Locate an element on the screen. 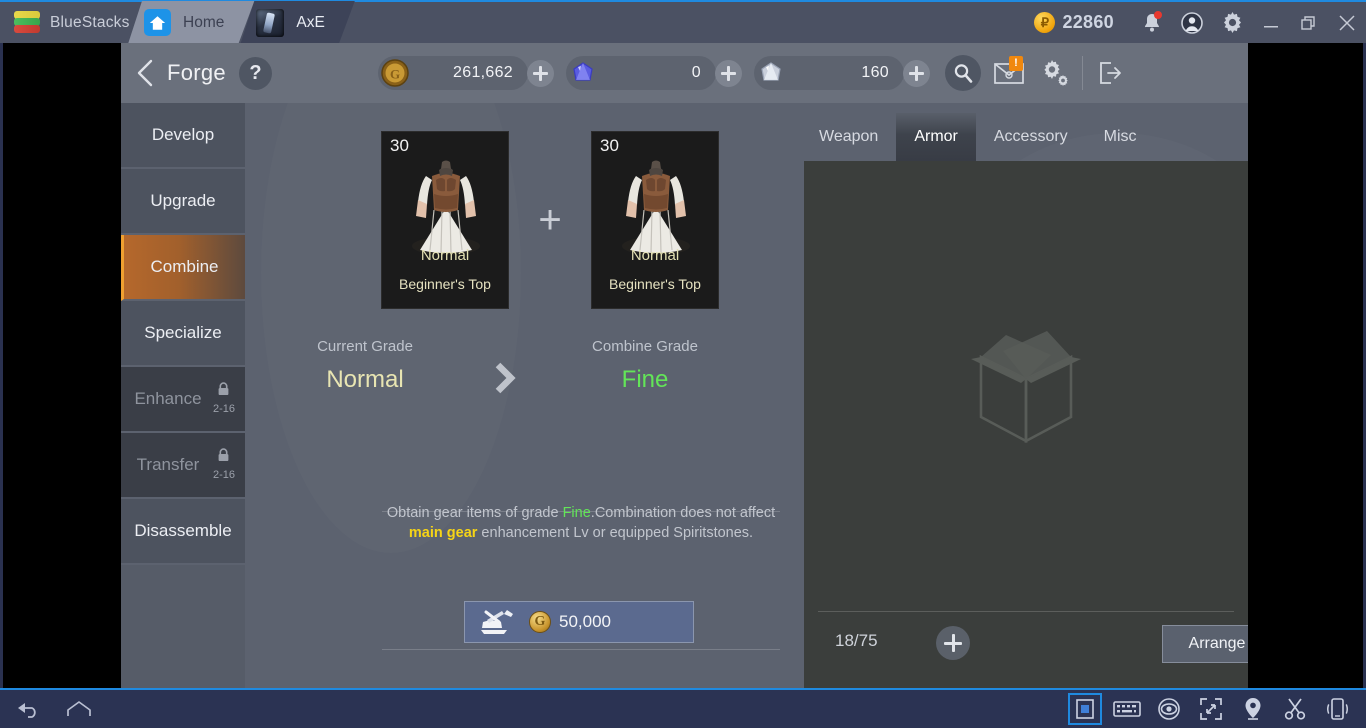 This screenshot has width=1366, height=728. bluestacks-brand: BlueStacks is located at coordinates (71, 22).